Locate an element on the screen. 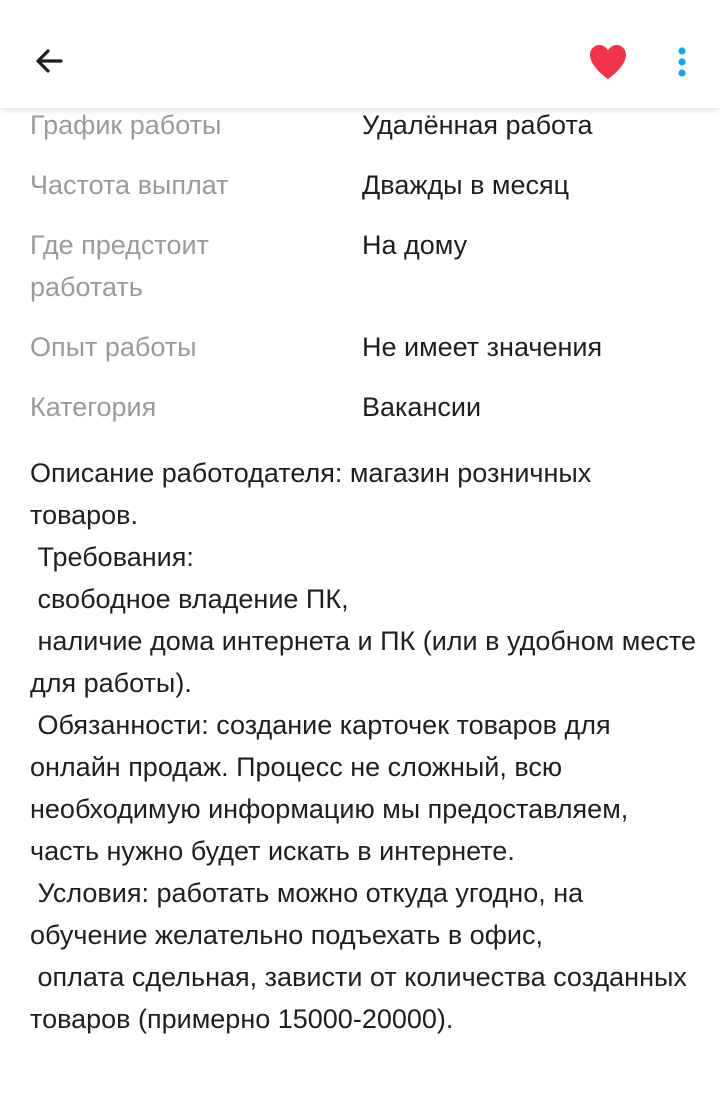 The height and width of the screenshot is (1108, 720). heart-icon is located at coordinates (608, 62).